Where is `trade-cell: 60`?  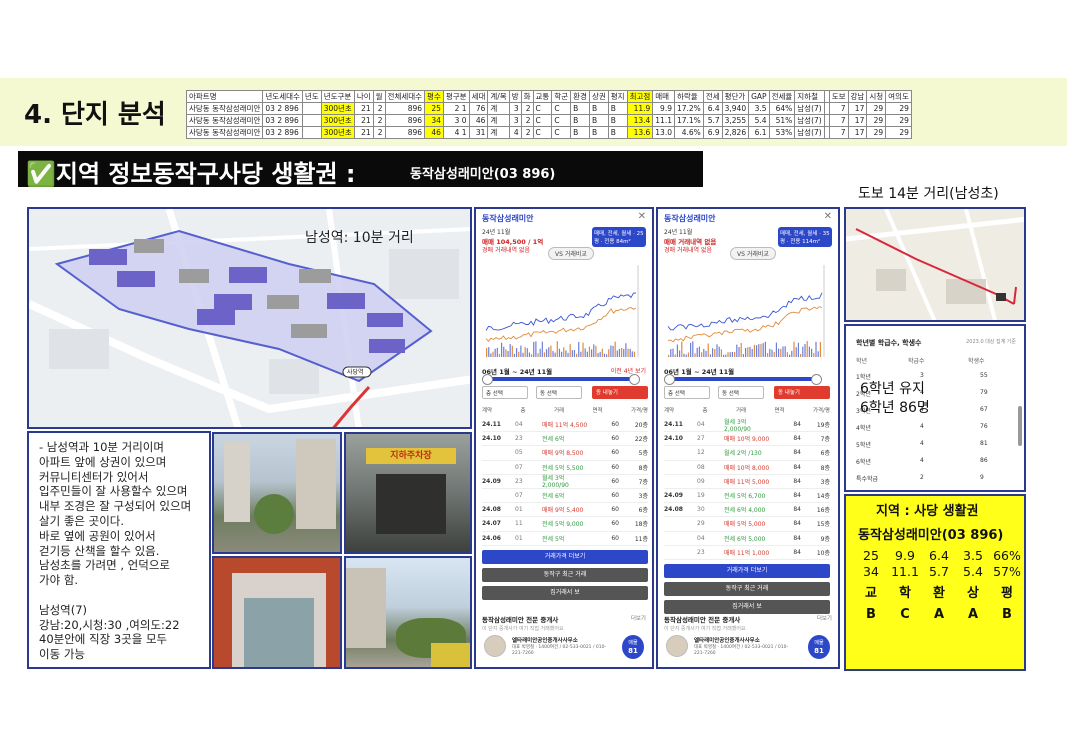
trade-cell: 60 is located at coordinates (615, 467).